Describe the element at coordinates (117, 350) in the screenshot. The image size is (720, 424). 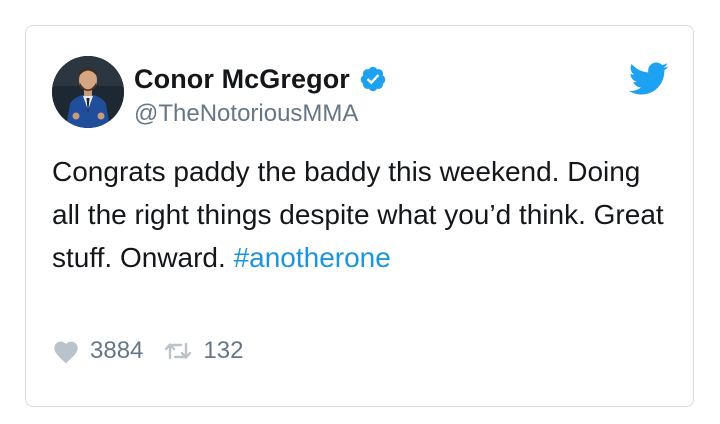
I see `like-count: 3884` at that location.